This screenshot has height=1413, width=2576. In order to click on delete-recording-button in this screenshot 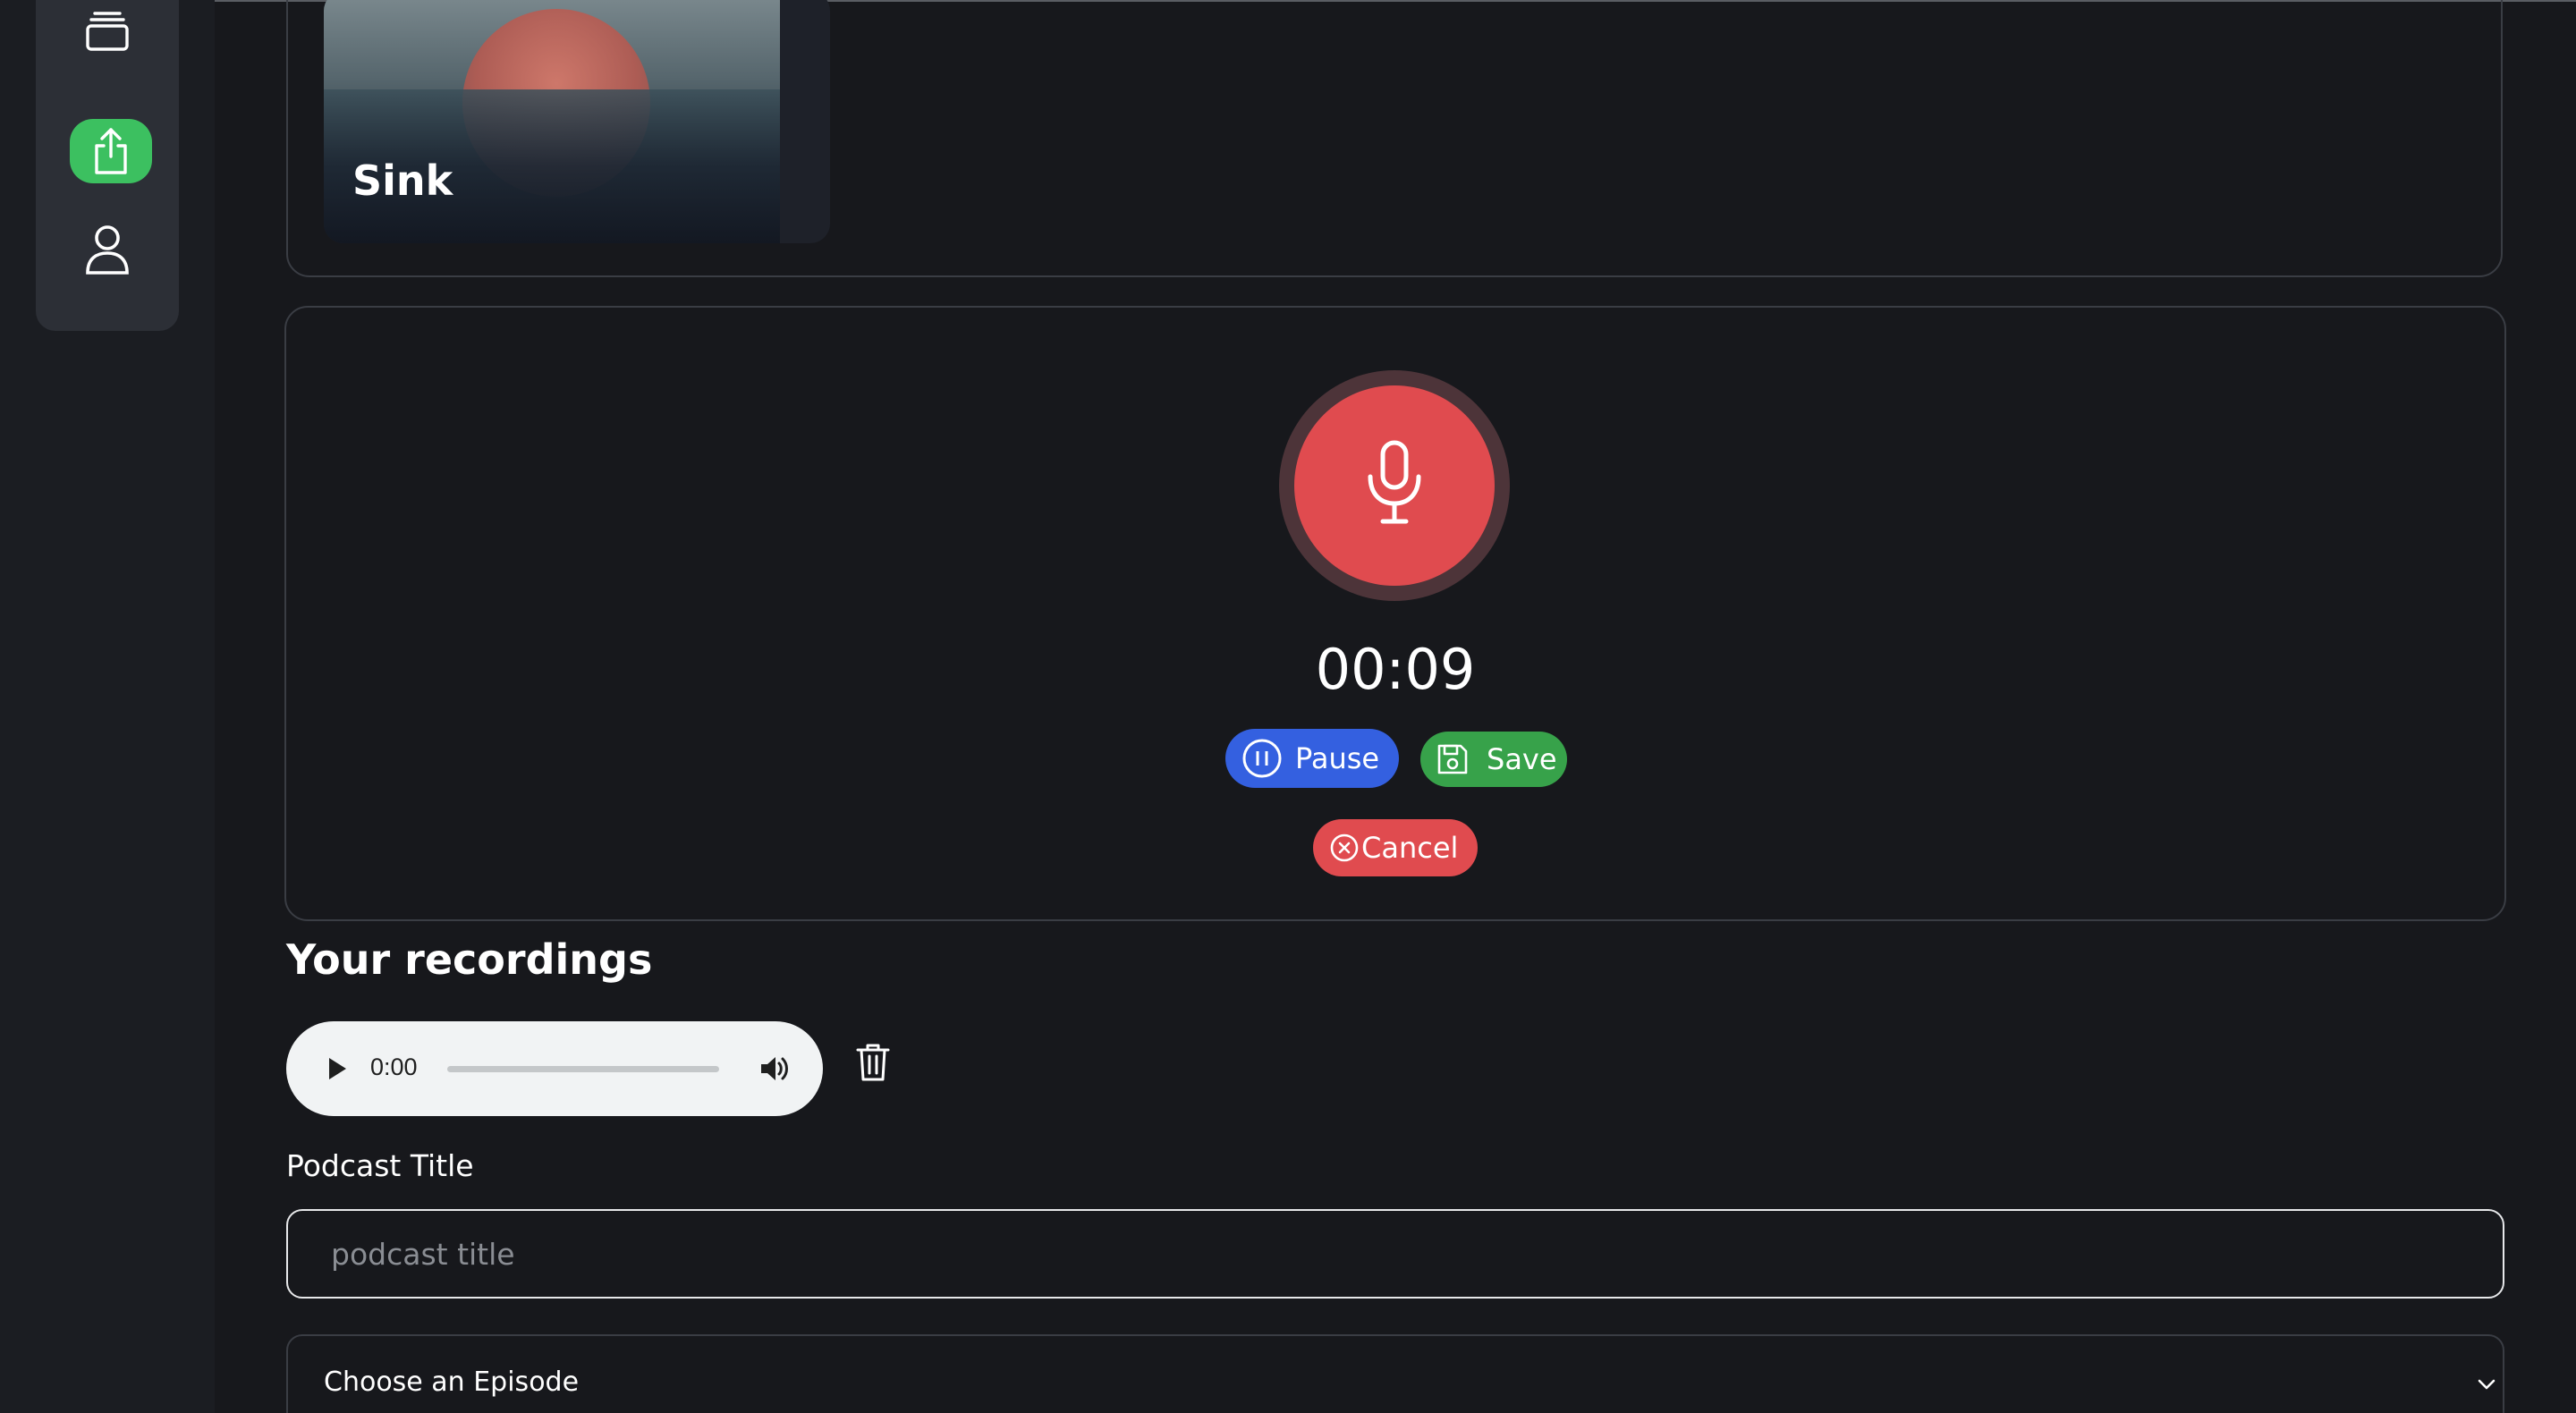, I will do `click(873, 1062)`.